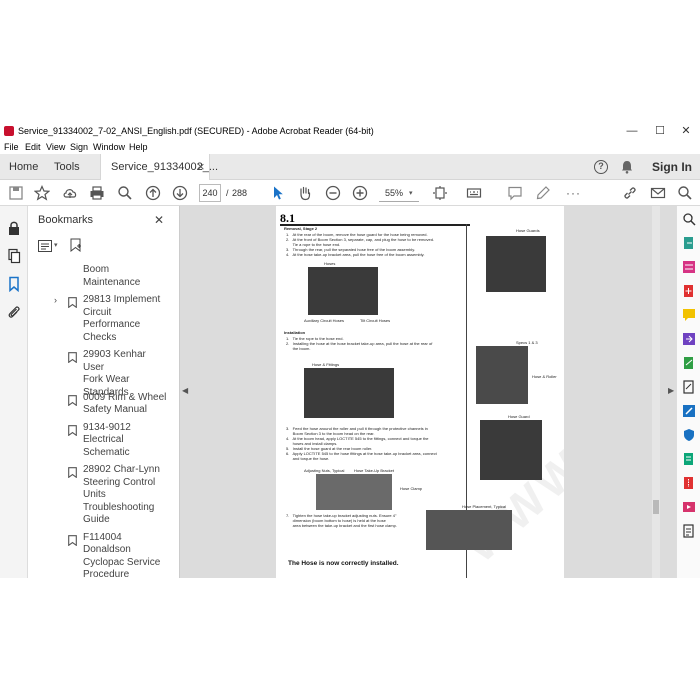  I want to click on hose-guard-photo, so click(511, 450).